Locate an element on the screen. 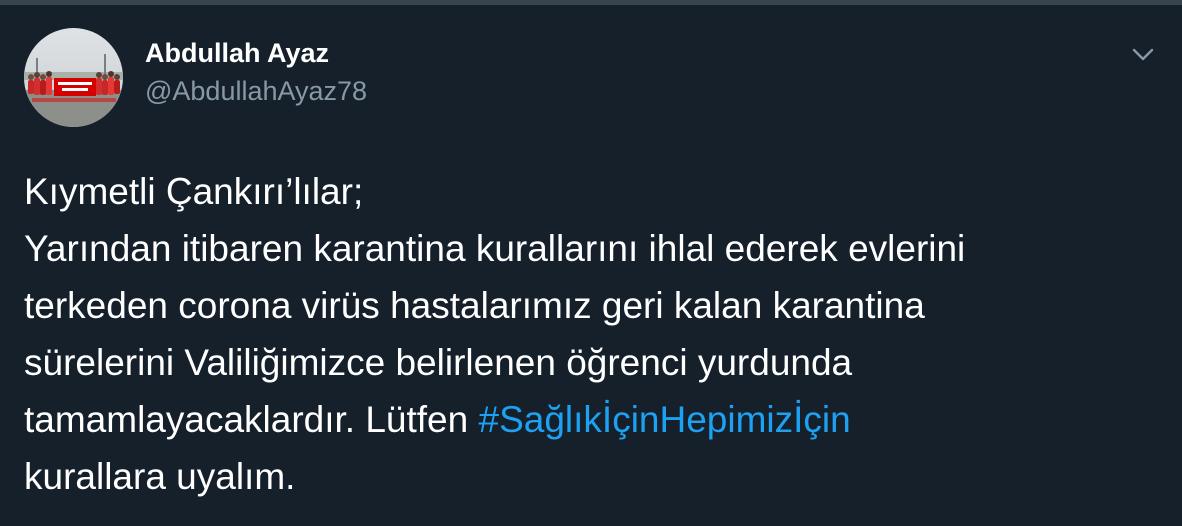  group-photo-avatar-icon is located at coordinates (73, 77).